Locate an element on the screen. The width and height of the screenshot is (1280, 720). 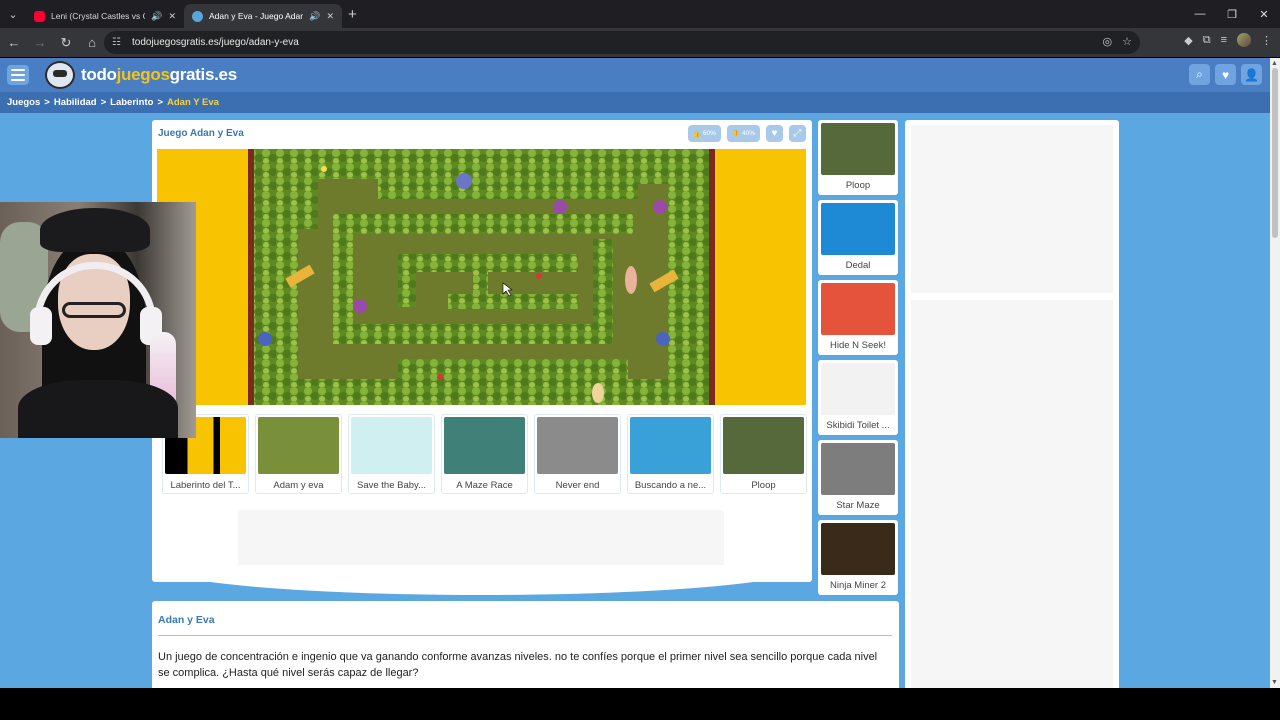
browser-tab-2: Adan y Eva - Juego Adan y 🔊 ✕ is located at coordinates (263, 16).